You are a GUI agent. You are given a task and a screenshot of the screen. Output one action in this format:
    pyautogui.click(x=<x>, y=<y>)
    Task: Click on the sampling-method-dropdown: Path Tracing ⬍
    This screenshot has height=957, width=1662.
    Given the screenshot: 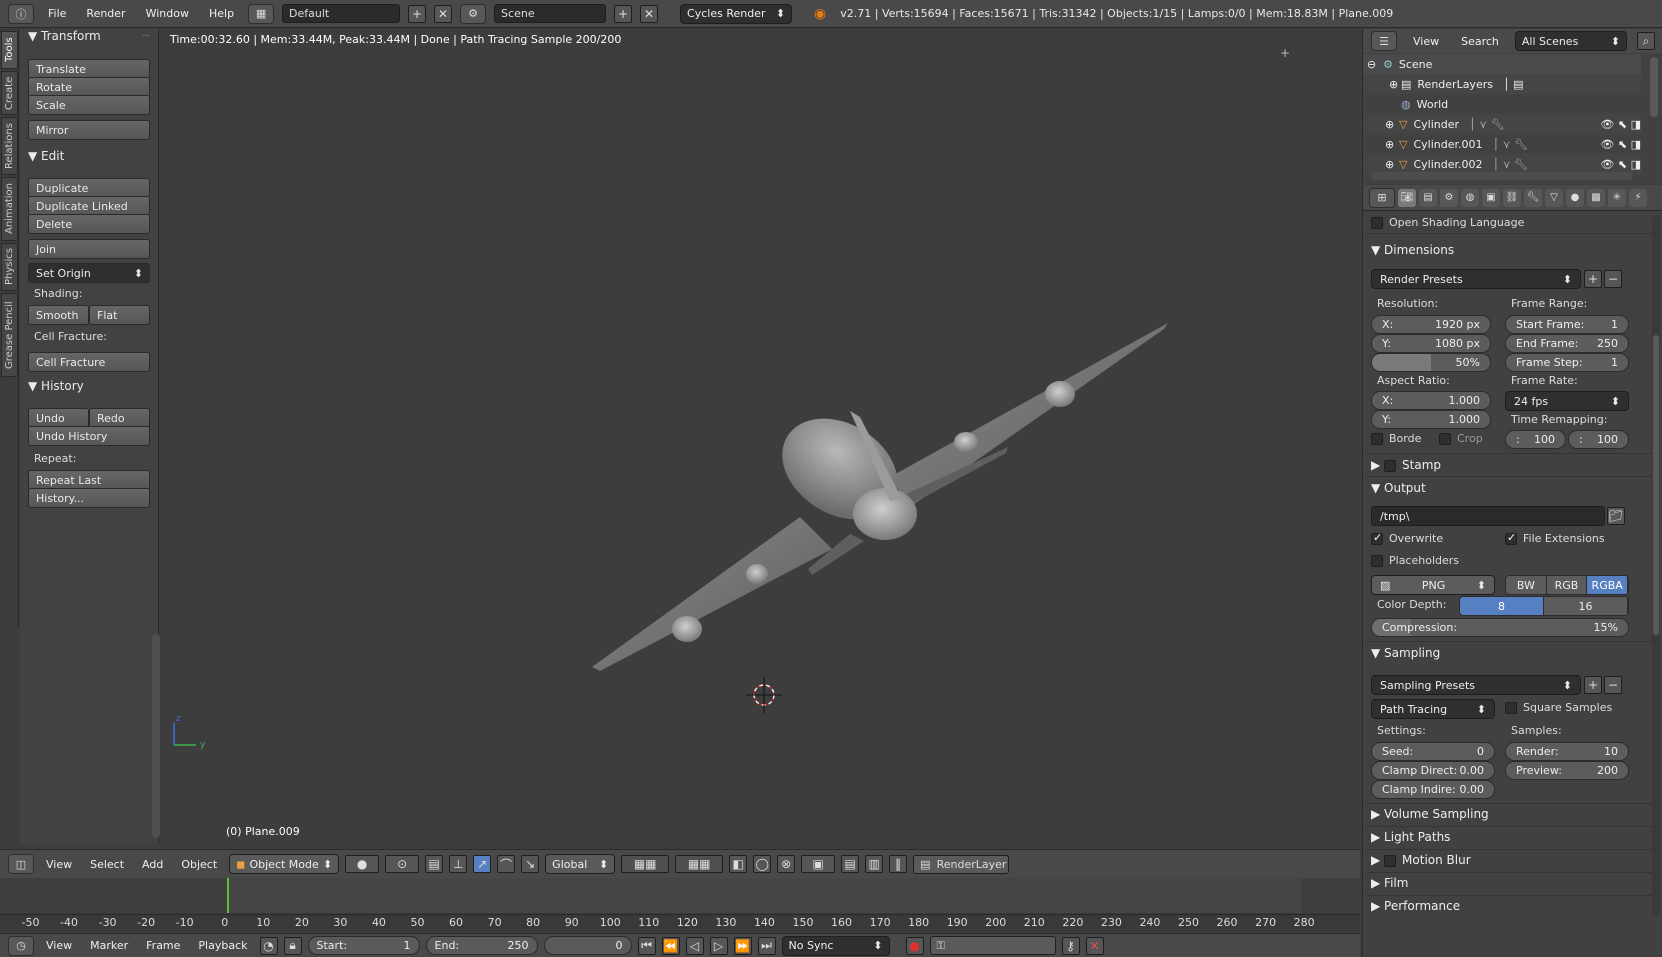 What is the action you would take?
    pyautogui.click(x=1433, y=709)
    